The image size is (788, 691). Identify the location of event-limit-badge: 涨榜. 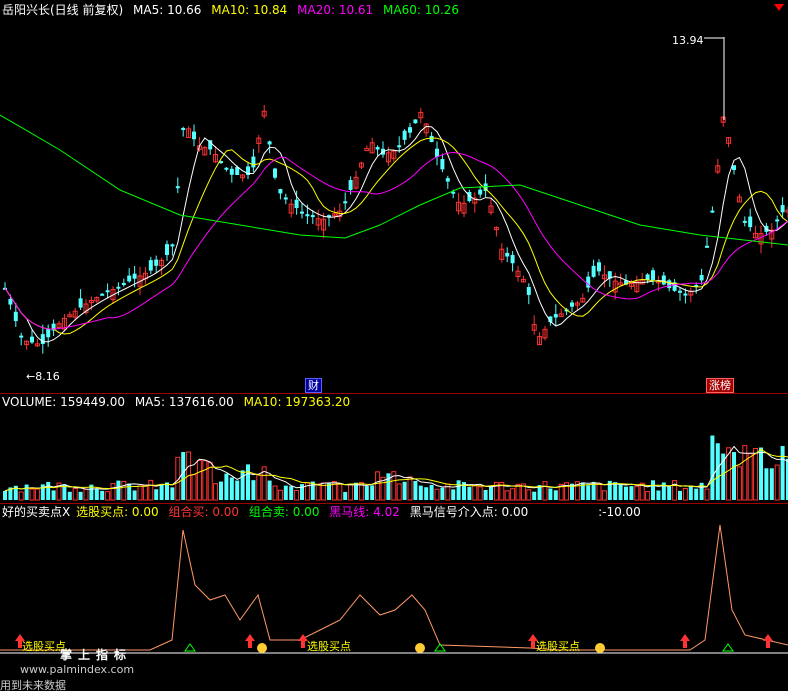
(720, 385).